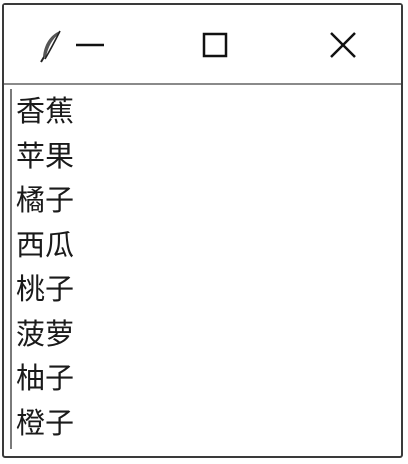 The width and height of the screenshot is (408, 464). What do you see at coordinates (202, 378) in the screenshot?
I see `list-item-pomelo: 柚子` at bounding box center [202, 378].